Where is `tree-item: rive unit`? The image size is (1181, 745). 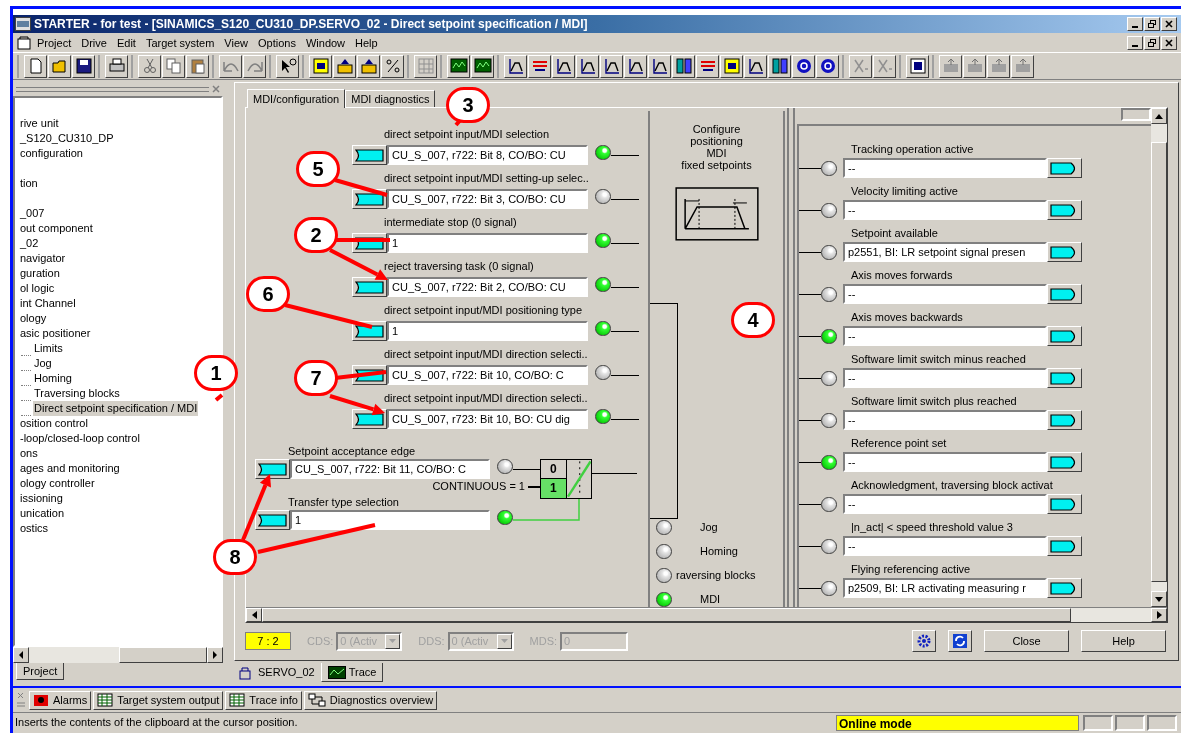 tree-item: rive unit is located at coordinates (39, 123).